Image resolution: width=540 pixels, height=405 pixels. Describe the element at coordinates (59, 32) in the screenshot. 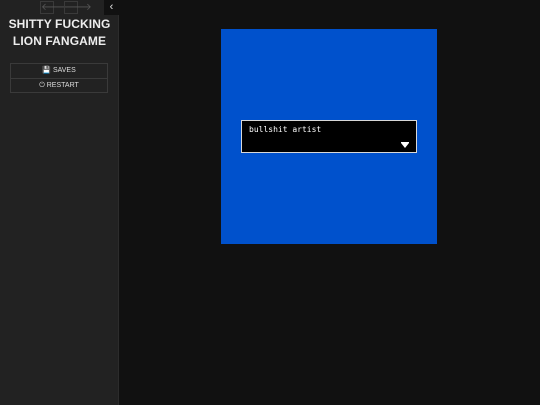

I see `story-title: SHITTY FUCKING LION FANGAME` at that location.